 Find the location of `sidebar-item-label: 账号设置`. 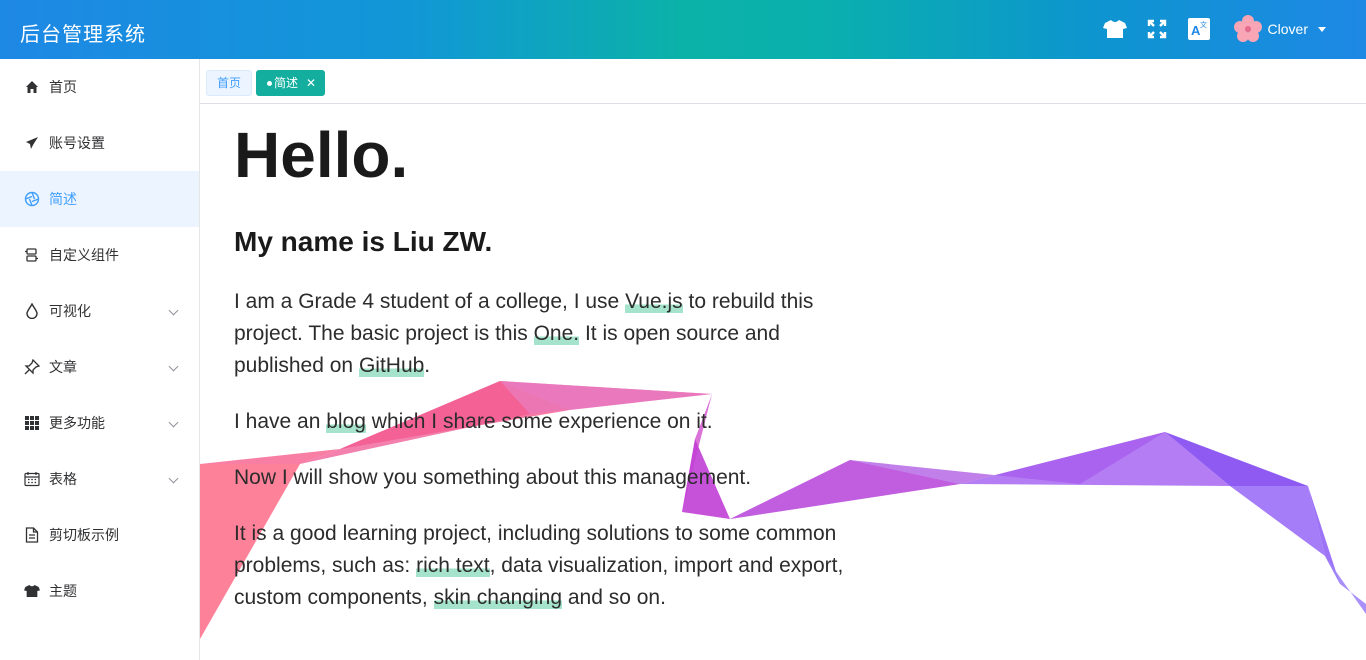

sidebar-item-label: 账号设置 is located at coordinates (77, 143).